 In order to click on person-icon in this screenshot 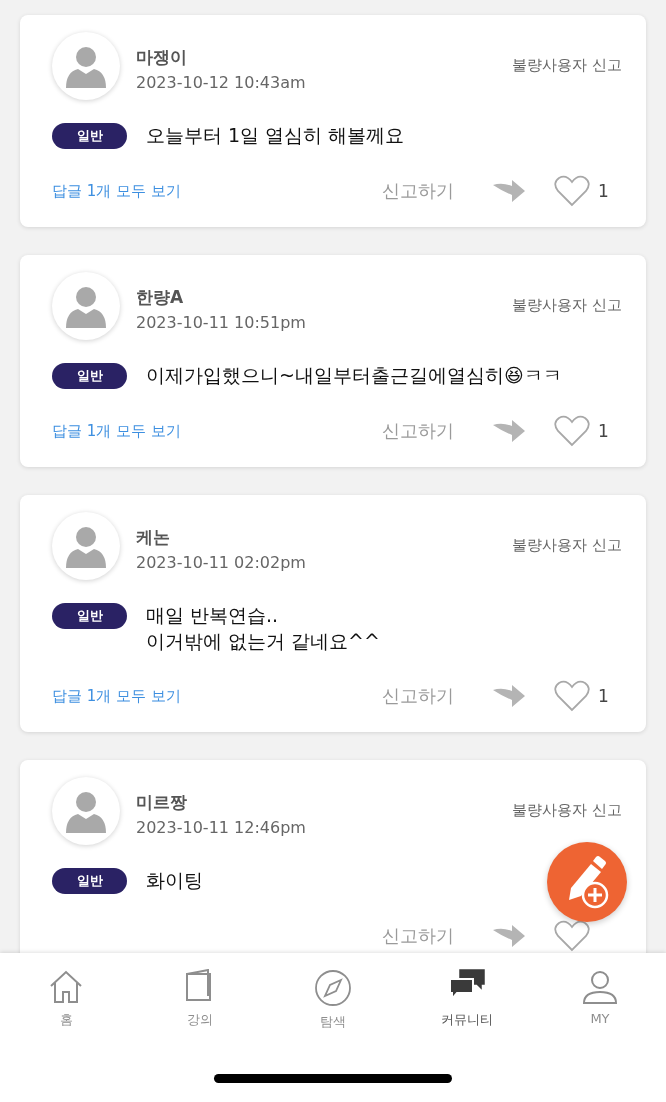, I will do `click(600, 987)`.